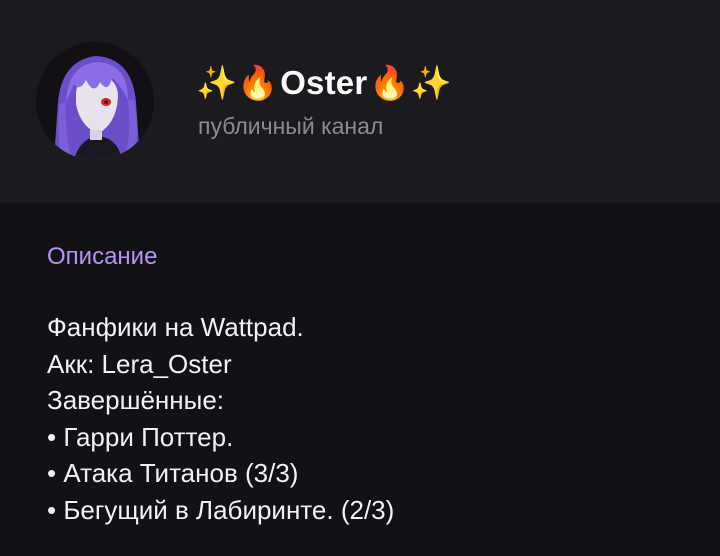  What do you see at coordinates (410, 82) in the screenshot?
I see `fire-sparkle-icon: 🔥✨` at bounding box center [410, 82].